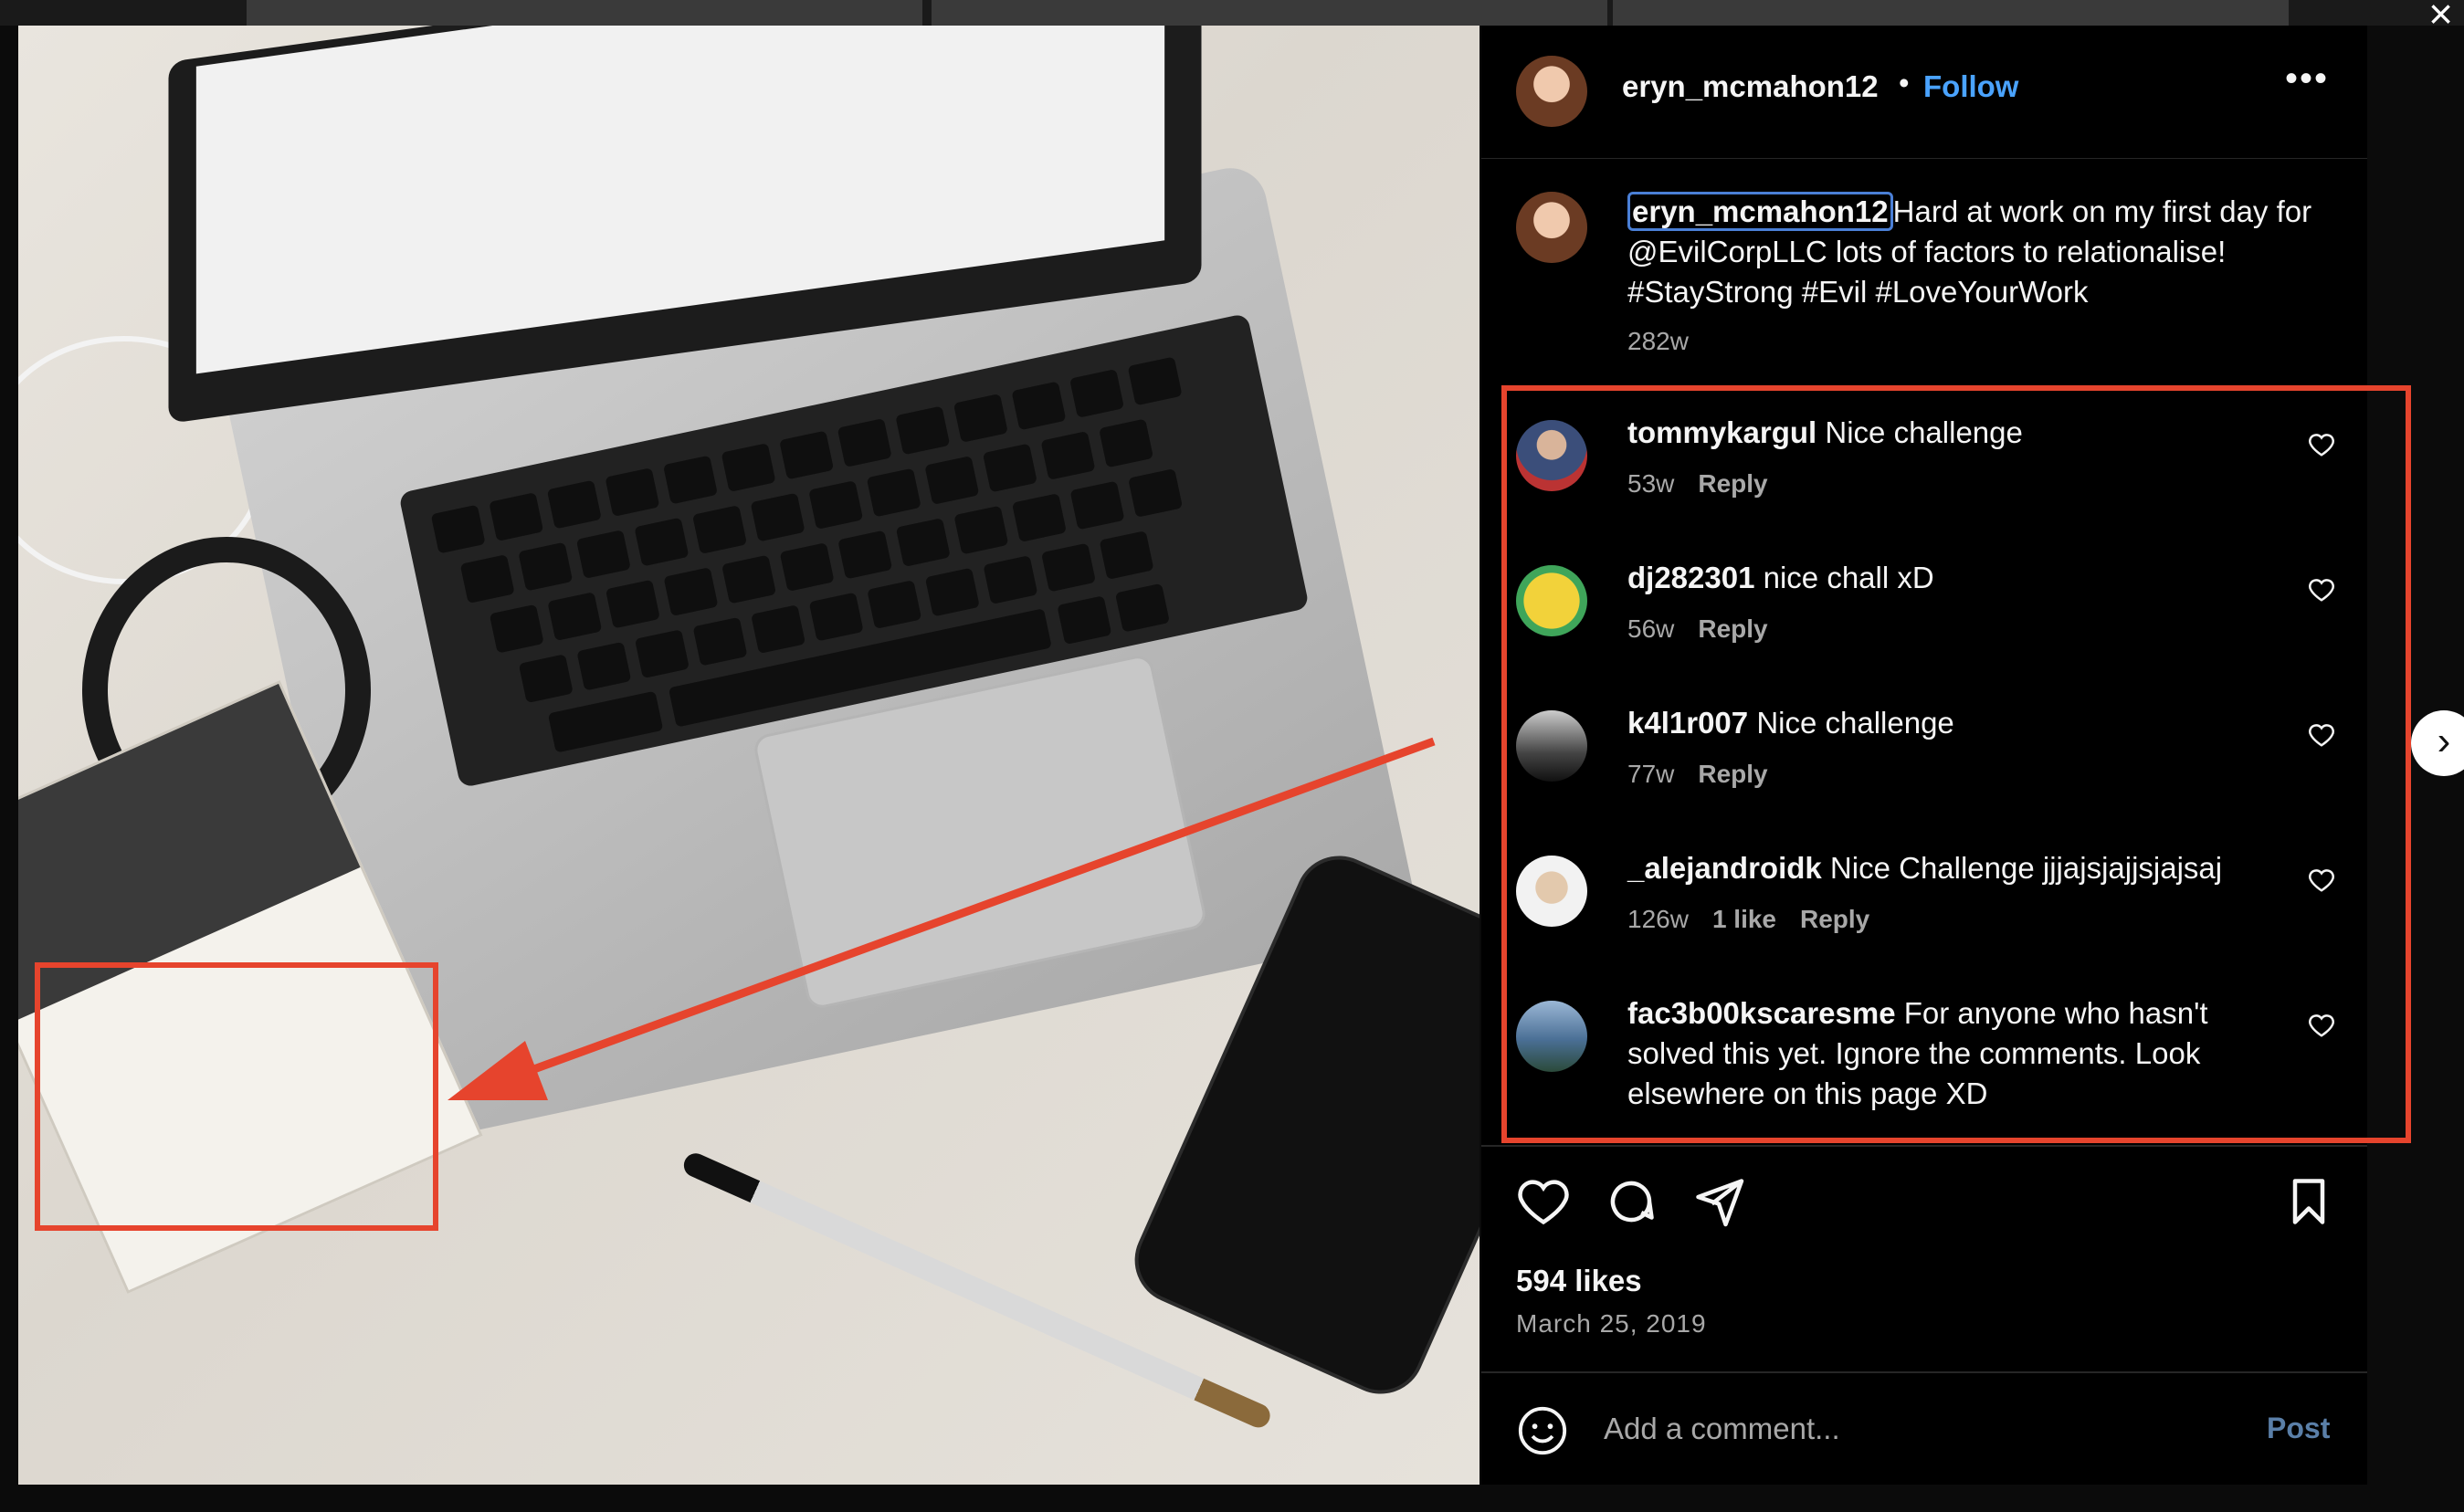 The width and height of the screenshot is (2464, 1512). I want to click on caption-avatar, so click(1552, 227).